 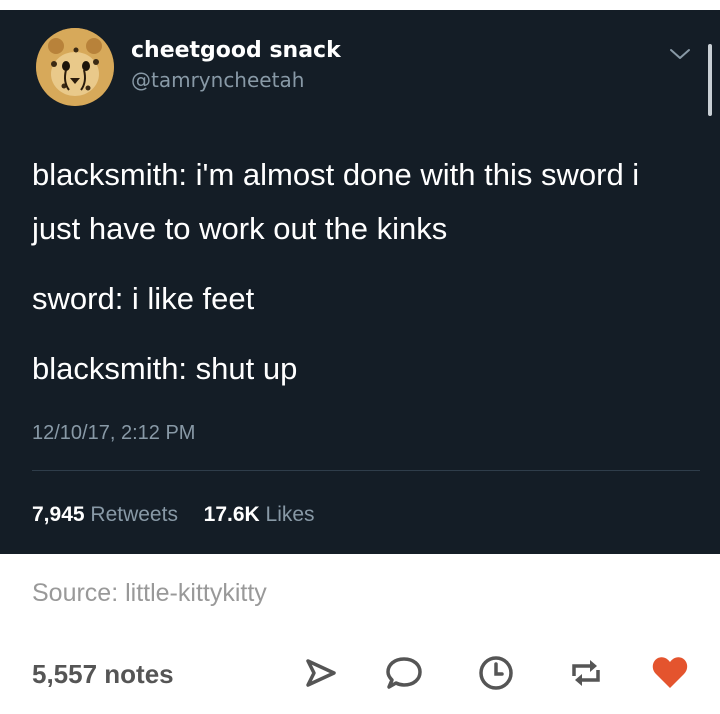 I want to click on reblog-icon, so click(x=586, y=673).